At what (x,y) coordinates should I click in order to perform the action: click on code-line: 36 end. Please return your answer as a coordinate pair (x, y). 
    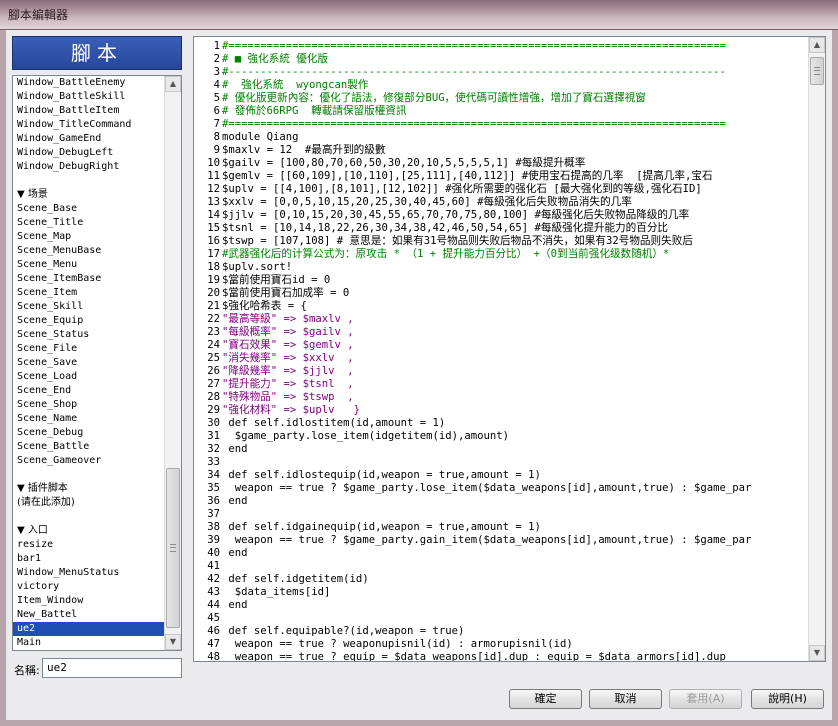
    Looking at the image, I should click on (501, 501).